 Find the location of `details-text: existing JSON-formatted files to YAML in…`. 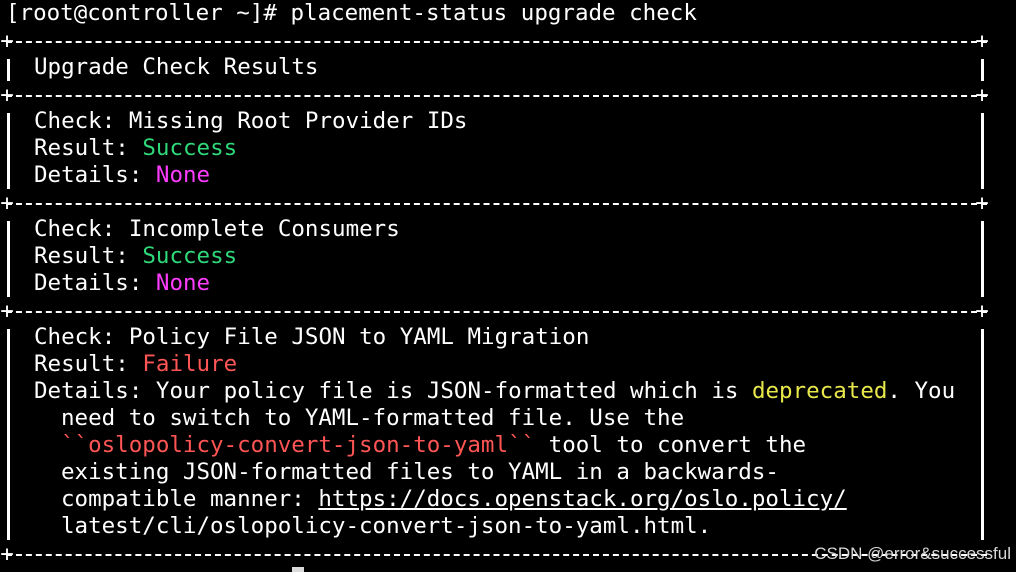

details-text: existing JSON-formatted files to YAML in… is located at coordinates (420, 472).